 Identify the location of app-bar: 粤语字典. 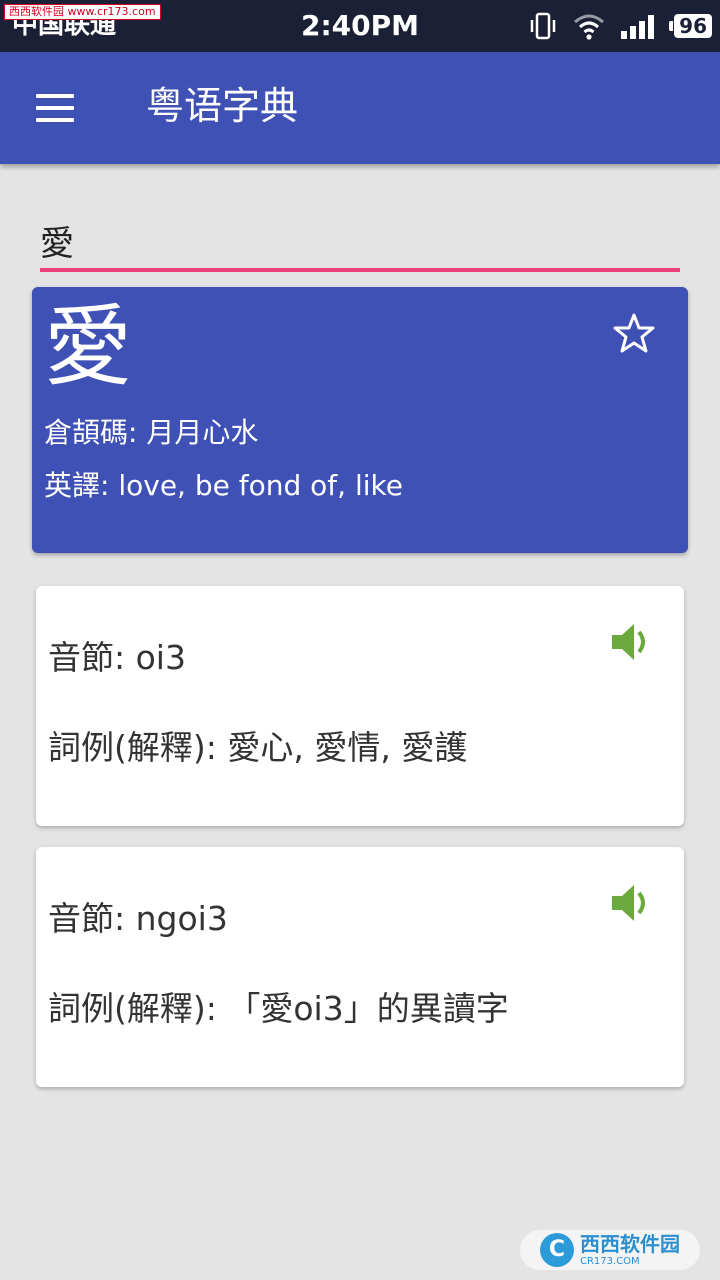
(360, 108).